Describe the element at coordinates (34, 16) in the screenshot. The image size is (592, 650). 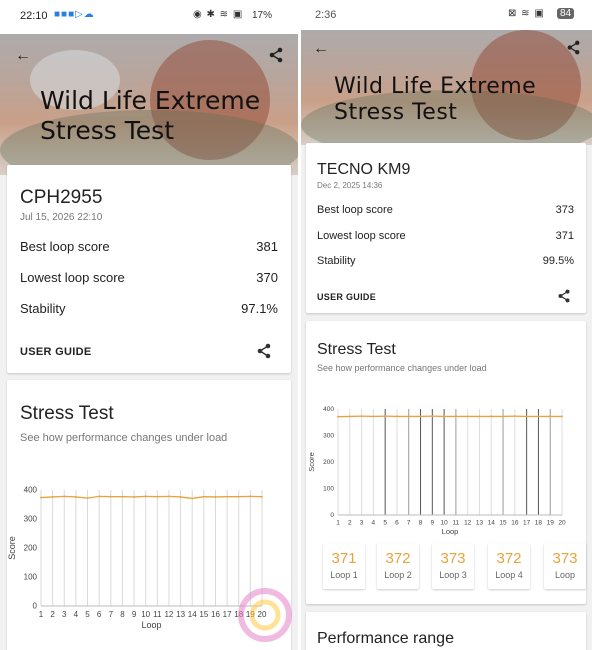
I see `status-time: 22:10` at that location.